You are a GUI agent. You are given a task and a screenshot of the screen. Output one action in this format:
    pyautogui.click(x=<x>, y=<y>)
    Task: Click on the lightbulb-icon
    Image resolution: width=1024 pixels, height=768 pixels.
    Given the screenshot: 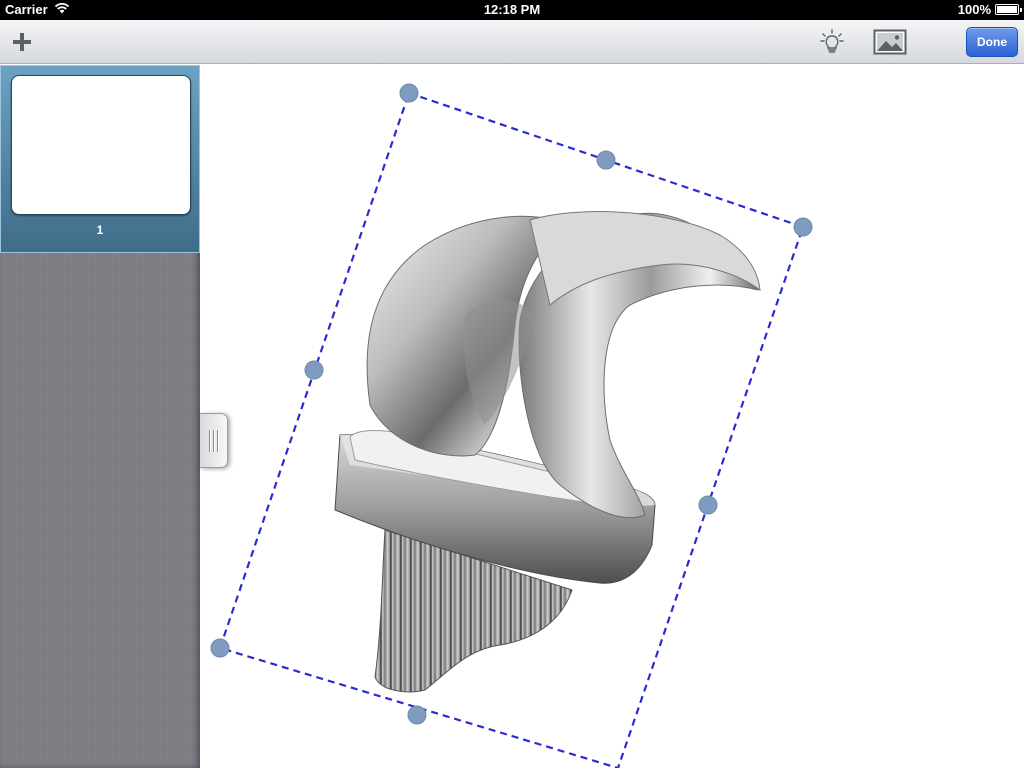 What is the action you would take?
    pyautogui.click(x=832, y=41)
    